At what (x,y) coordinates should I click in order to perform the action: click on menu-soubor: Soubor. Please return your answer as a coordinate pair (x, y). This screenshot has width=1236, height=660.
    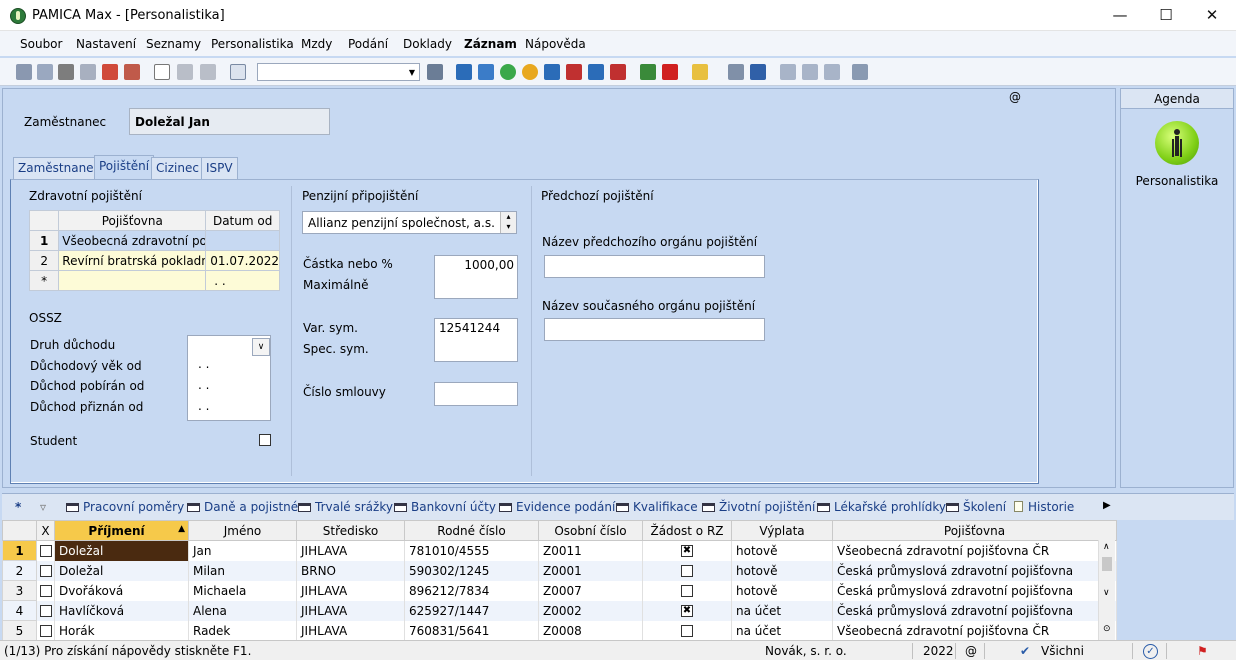
    Looking at the image, I should click on (41, 44).